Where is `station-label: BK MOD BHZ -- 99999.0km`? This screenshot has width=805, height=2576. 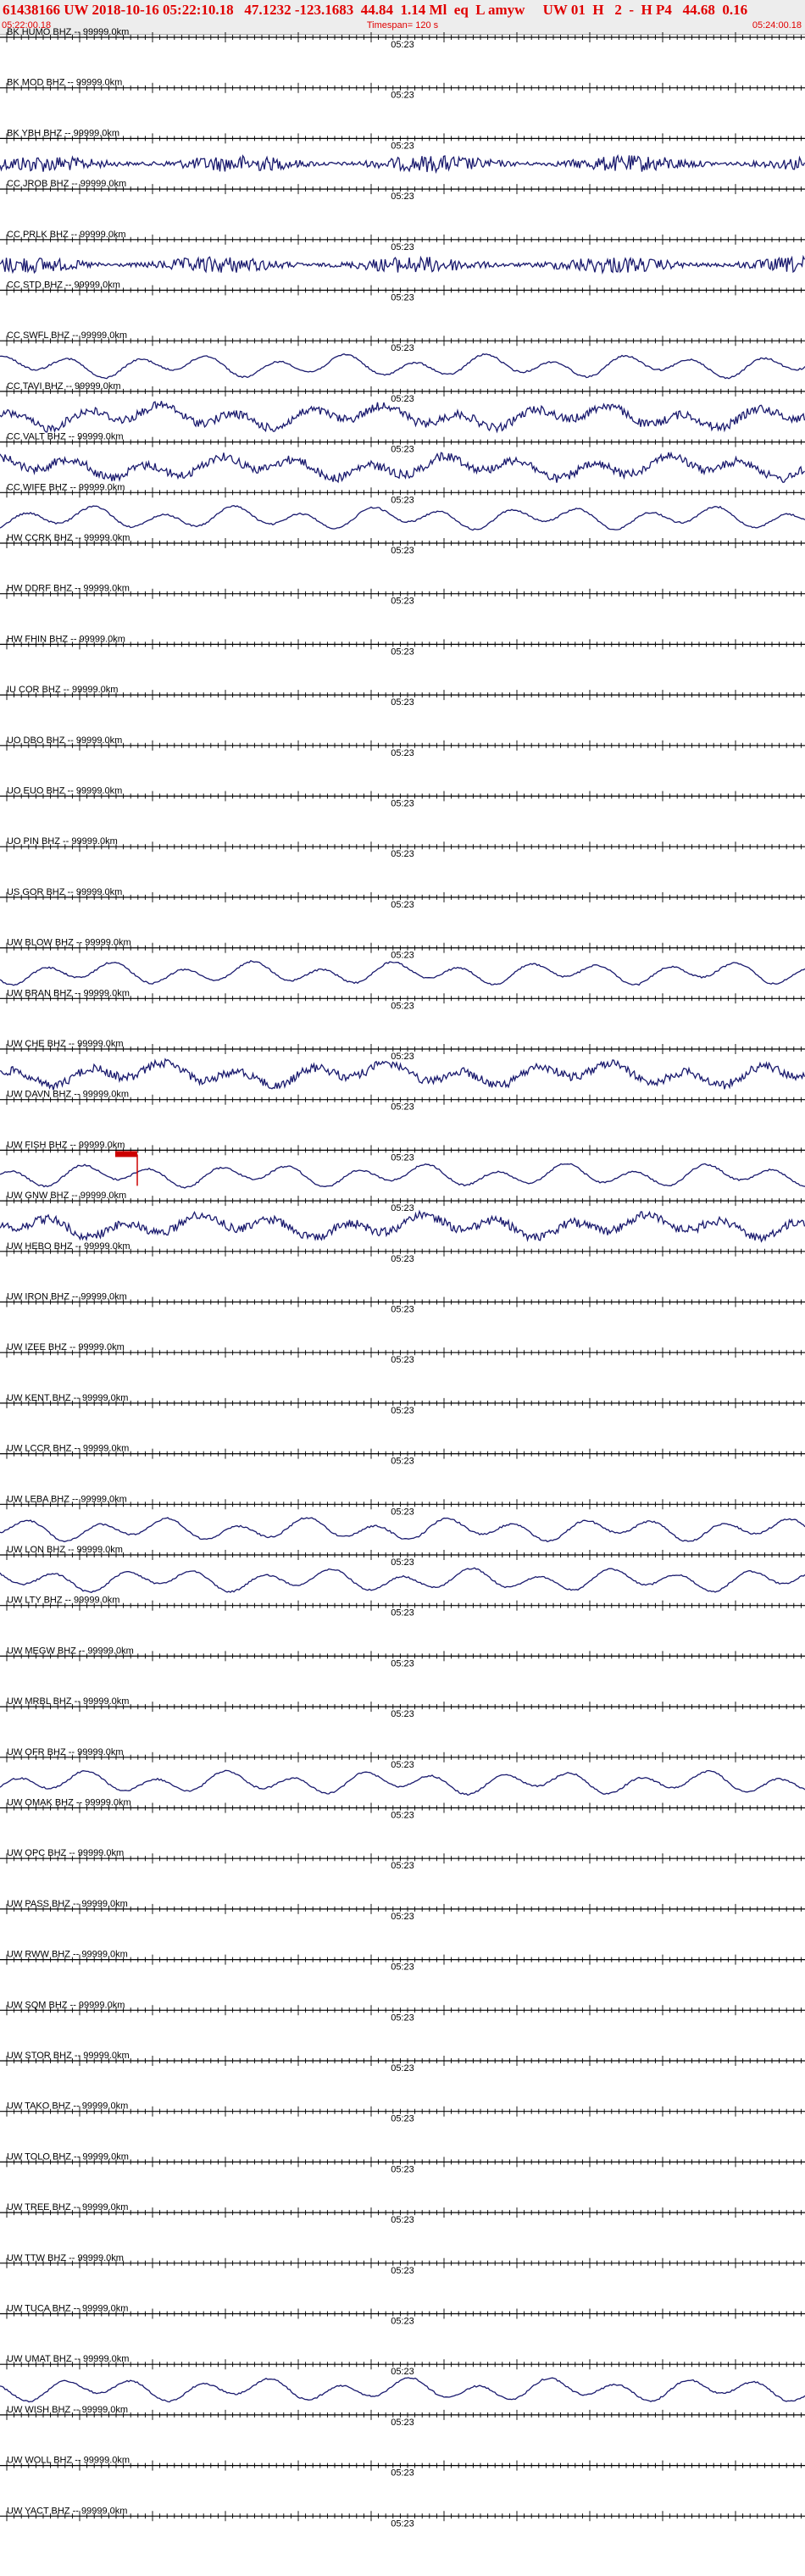
station-label: BK MOD BHZ -- 99999.0km is located at coordinates (64, 83).